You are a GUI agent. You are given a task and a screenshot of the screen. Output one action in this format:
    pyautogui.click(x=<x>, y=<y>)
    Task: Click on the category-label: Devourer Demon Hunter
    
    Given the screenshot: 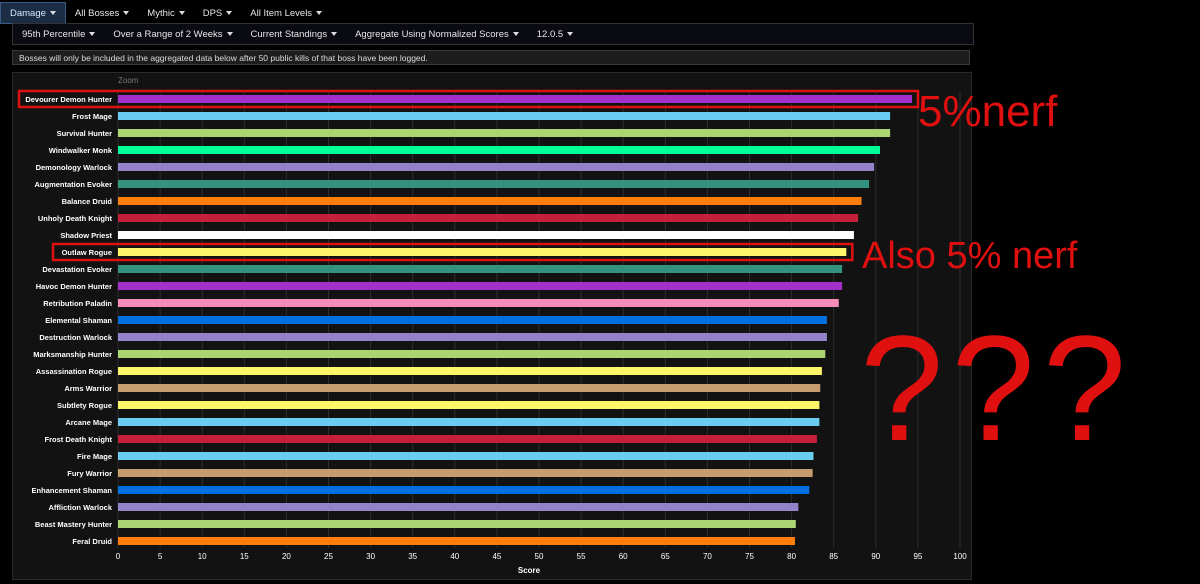 What is the action you would take?
    pyautogui.click(x=68, y=99)
    